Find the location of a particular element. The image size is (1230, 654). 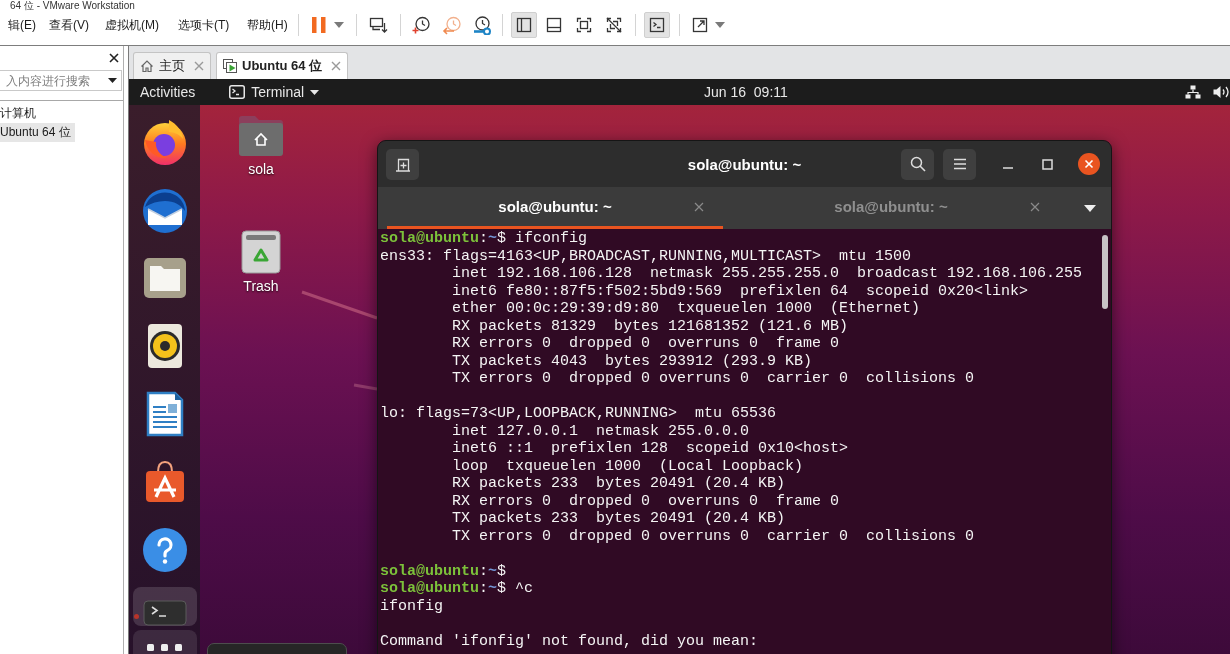

scrollbar-thumb is located at coordinates (1105, 272).